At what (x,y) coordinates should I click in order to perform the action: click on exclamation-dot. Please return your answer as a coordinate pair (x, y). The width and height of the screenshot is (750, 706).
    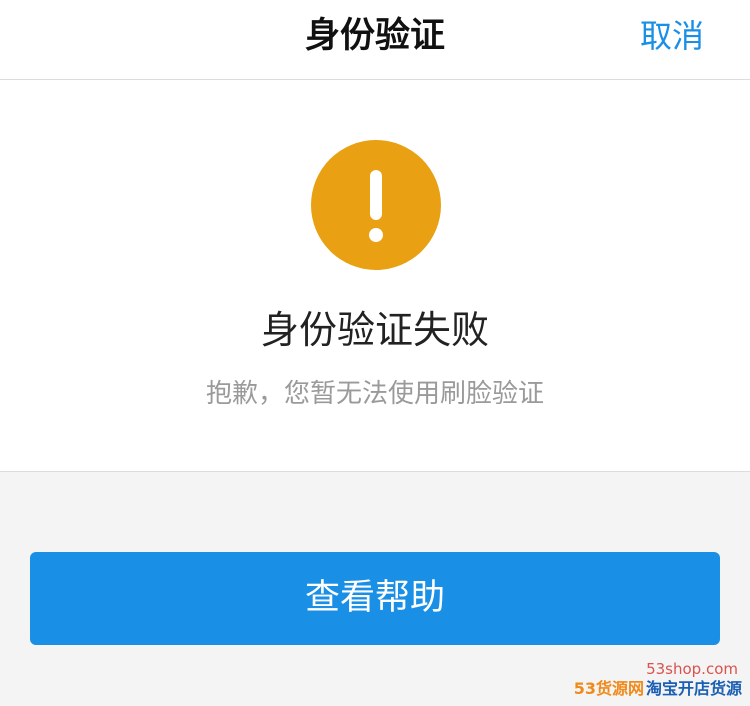
    Looking at the image, I should click on (376, 235).